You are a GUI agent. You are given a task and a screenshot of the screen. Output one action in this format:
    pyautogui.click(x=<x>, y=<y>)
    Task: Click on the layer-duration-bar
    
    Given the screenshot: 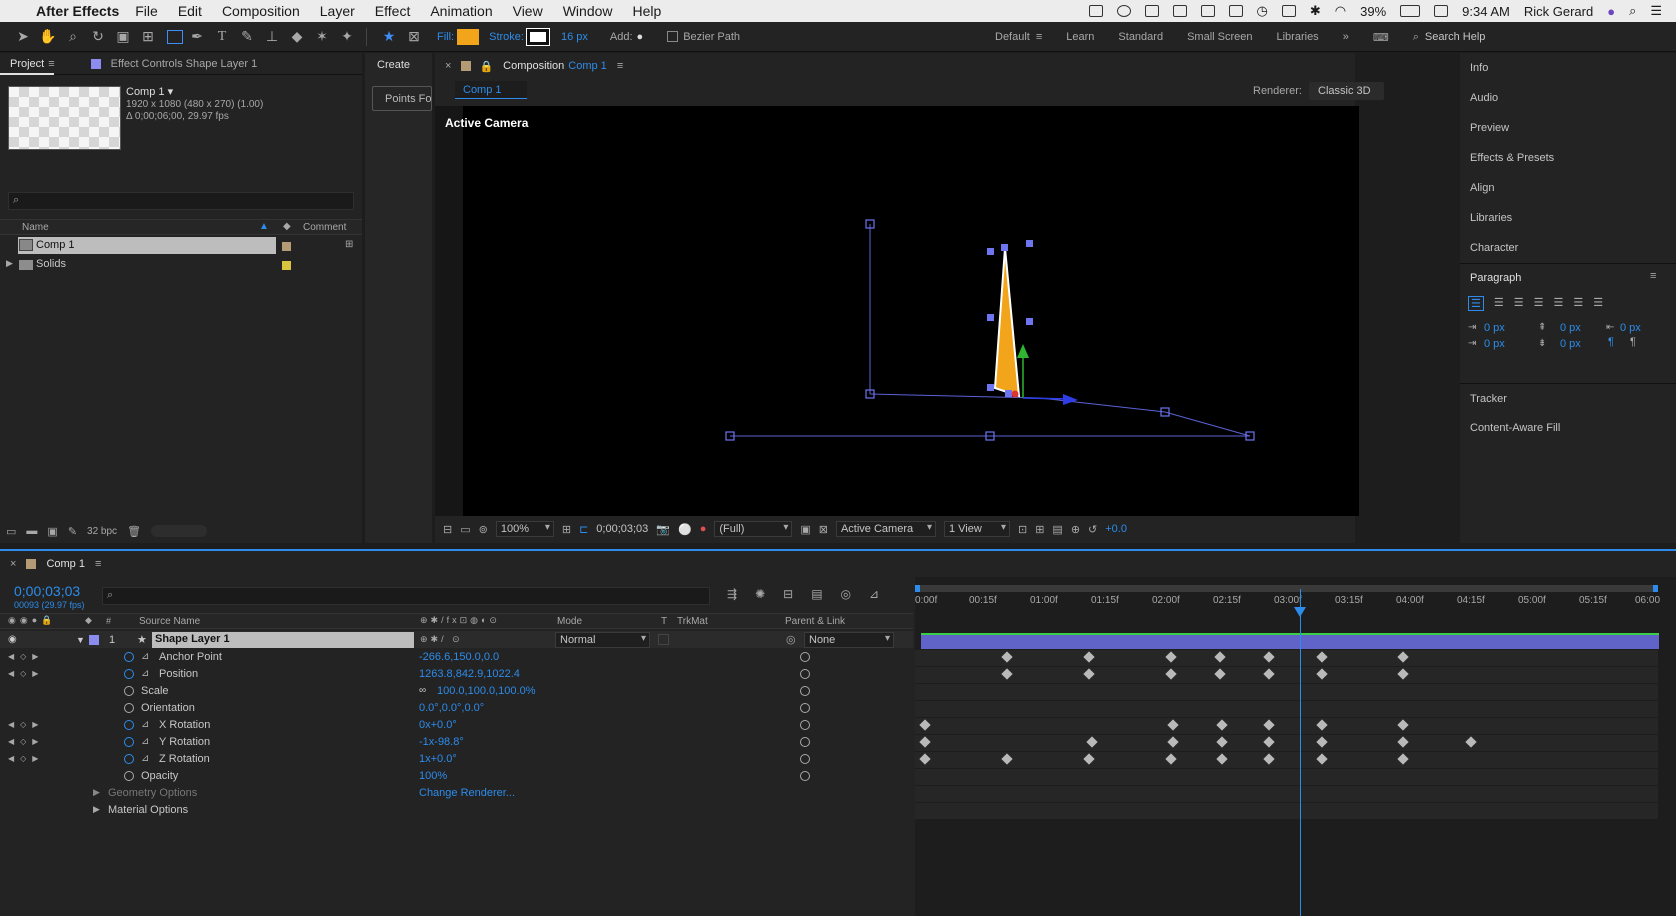 What is the action you would take?
    pyautogui.click(x=1290, y=641)
    